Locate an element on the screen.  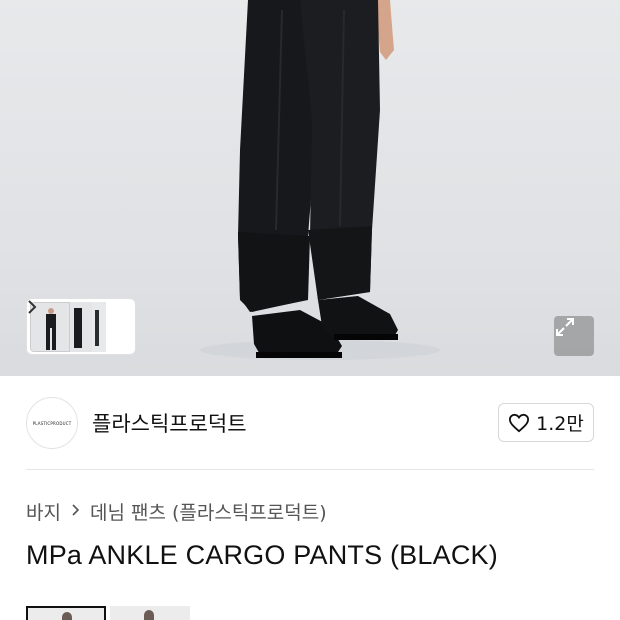
expand-icon is located at coordinates (574, 336).